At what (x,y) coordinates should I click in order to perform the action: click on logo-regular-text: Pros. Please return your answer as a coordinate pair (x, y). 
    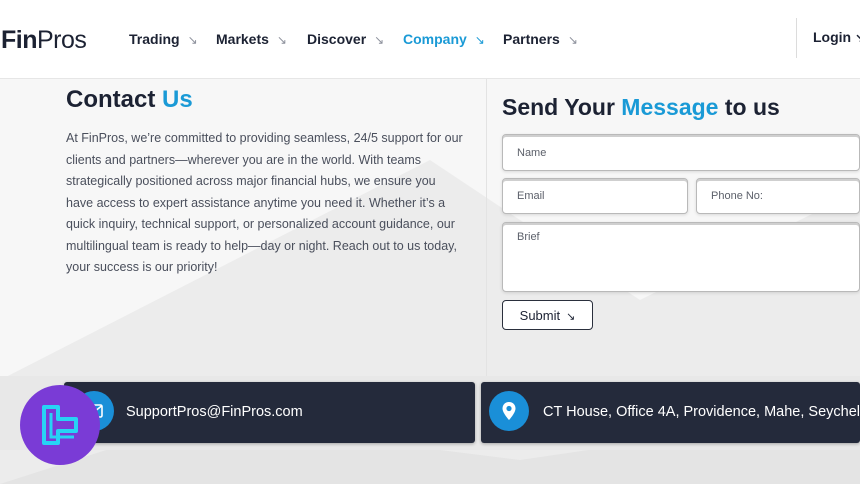
    Looking at the image, I should click on (62, 40).